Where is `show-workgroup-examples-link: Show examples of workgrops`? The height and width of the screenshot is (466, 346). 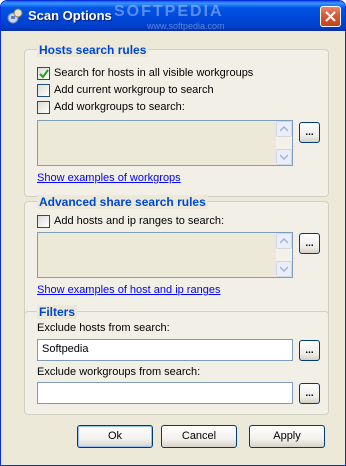 show-workgroup-examples-link: Show examples of workgrops is located at coordinates (109, 178).